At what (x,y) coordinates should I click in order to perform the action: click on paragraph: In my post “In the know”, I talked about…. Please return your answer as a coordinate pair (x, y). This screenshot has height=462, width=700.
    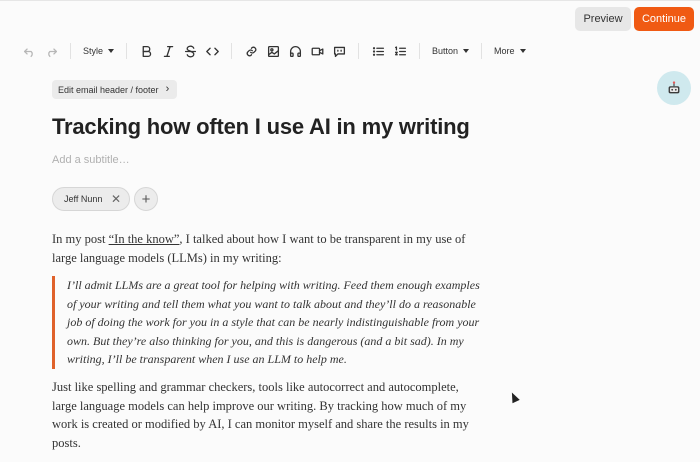
    Looking at the image, I should click on (267, 248).